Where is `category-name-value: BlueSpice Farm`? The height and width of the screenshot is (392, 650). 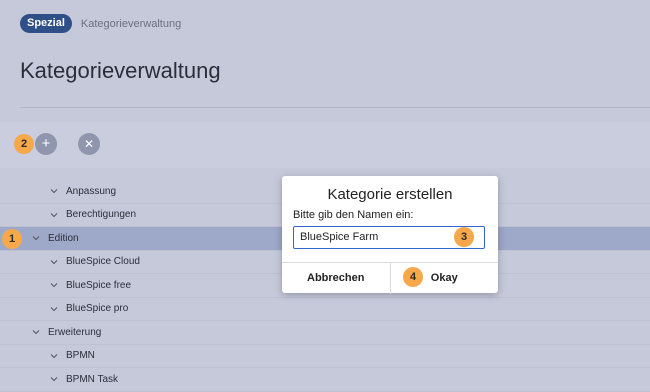
category-name-value: BlueSpice Farm is located at coordinates (339, 237).